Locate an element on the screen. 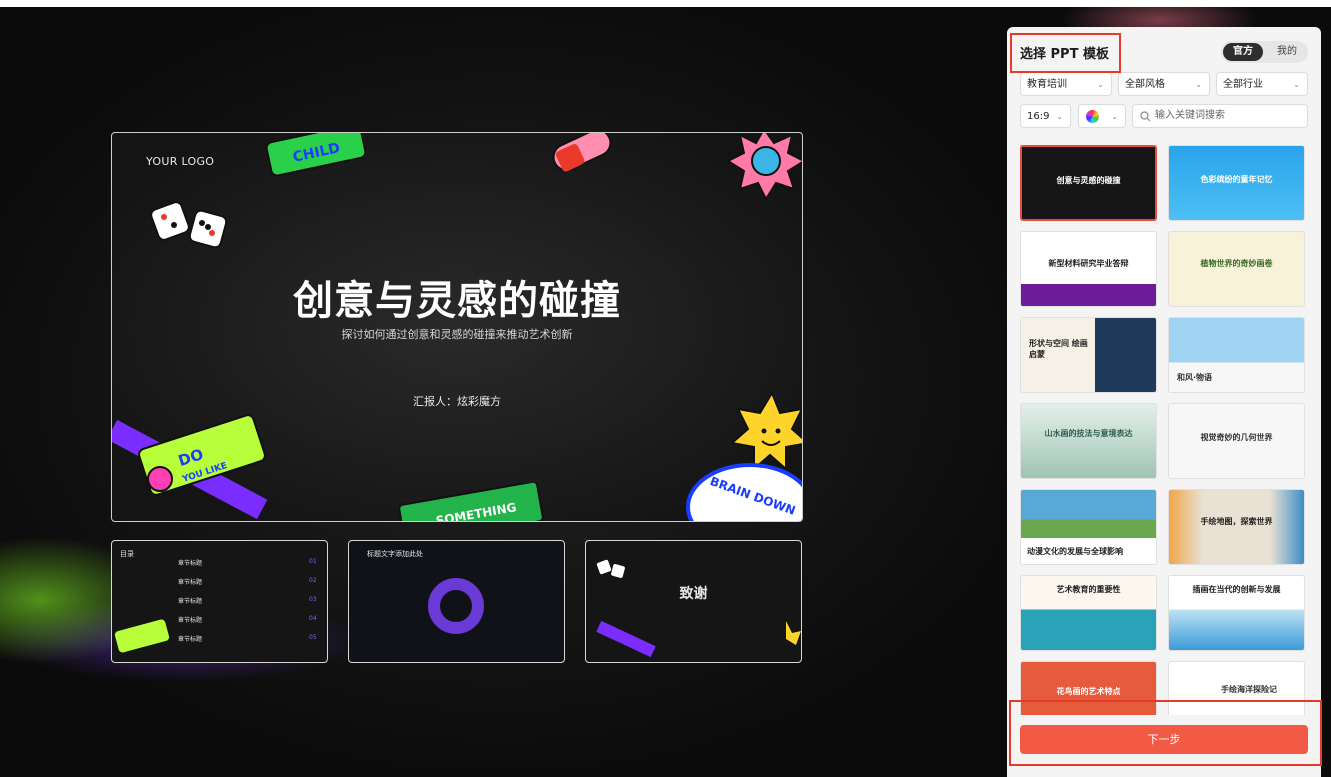  industry-select: 全部行业 ⌄ is located at coordinates (1262, 84).